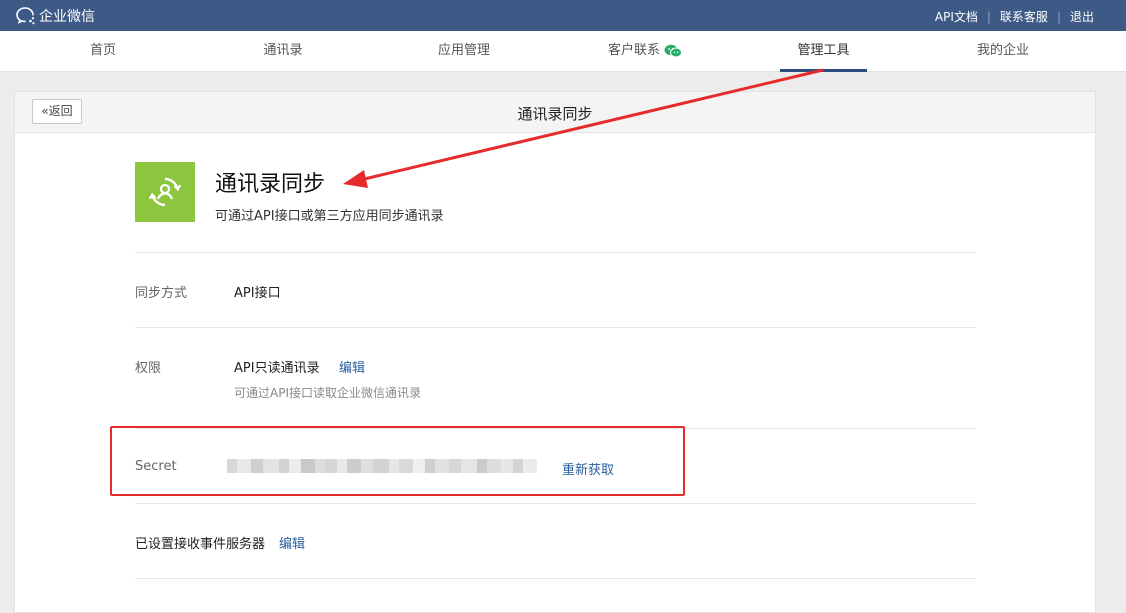 Image resolution: width=1126 pixels, height=613 pixels. What do you see at coordinates (563, 51) in the screenshot?
I see `main-nav: 首页 通讯录 应用管理 客户联系 管理工具 我的企业` at bounding box center [563, 51].